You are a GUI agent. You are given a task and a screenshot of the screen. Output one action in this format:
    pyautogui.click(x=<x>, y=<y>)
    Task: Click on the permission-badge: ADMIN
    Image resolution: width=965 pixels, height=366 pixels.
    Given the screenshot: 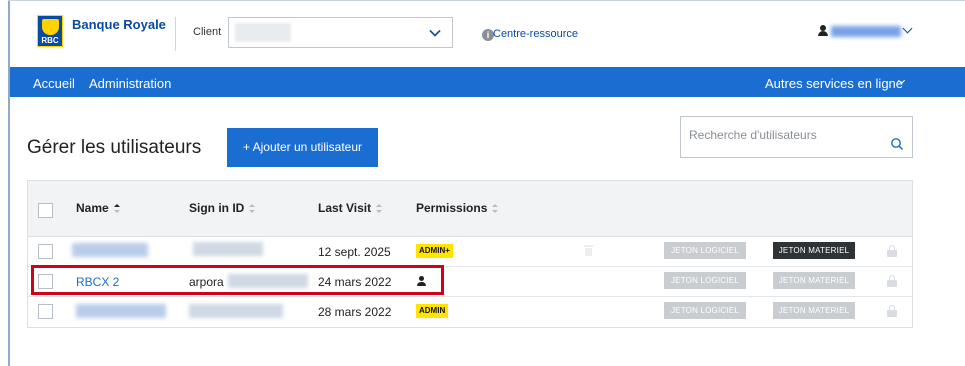 What is the action you would take?
    pyautogui.click(x=432, y=311)
    